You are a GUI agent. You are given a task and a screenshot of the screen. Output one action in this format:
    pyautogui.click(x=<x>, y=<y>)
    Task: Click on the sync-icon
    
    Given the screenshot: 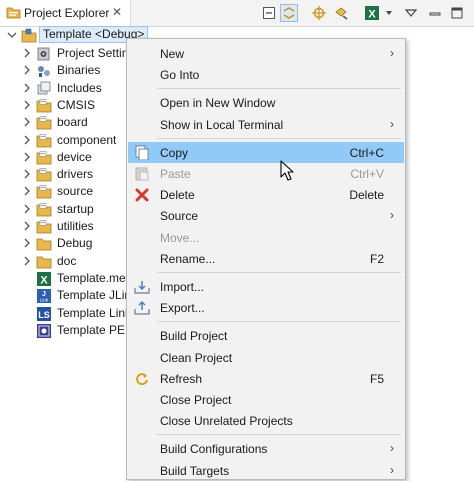 What is the action you would take?
    pyautogui.click(x=341, y=13)
    